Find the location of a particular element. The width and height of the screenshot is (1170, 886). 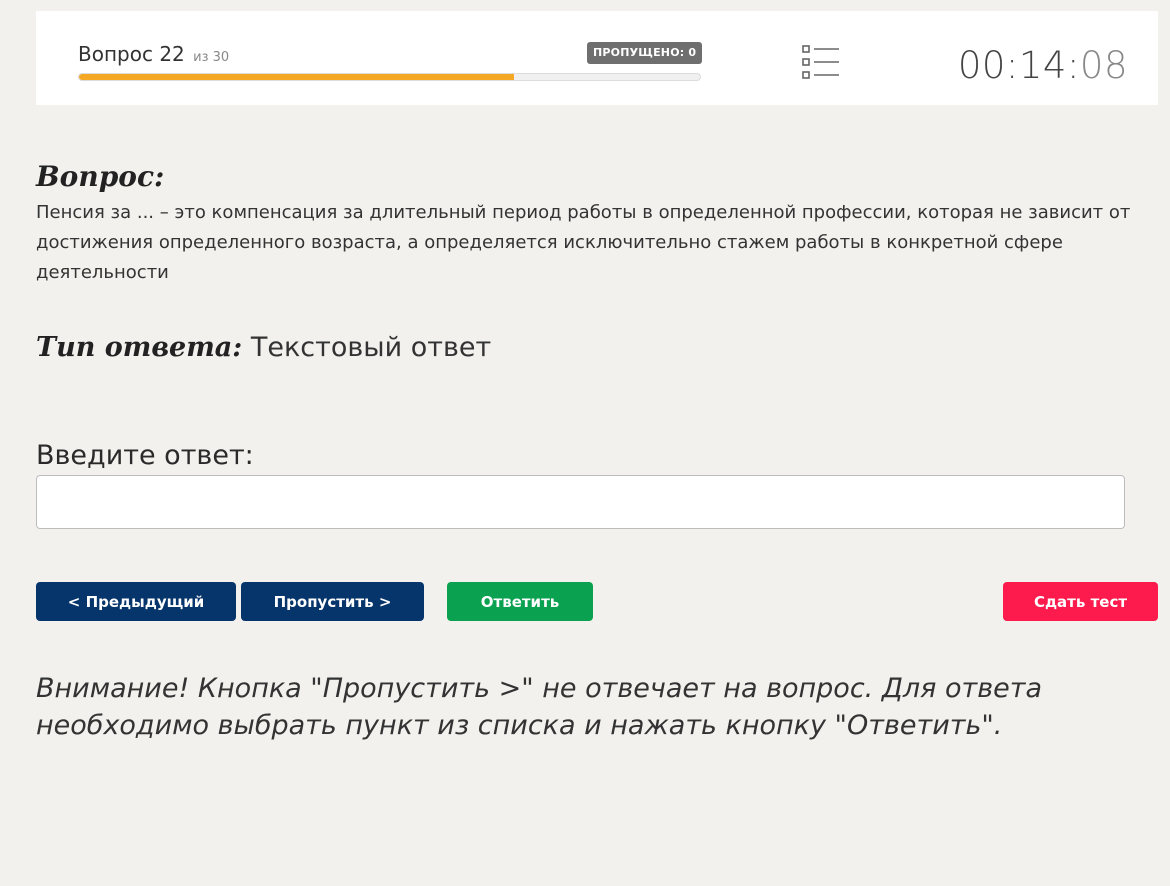

test-header: Вопрос 22 из 30 ПРОПУЩЕНО: 0 00:14:08 is located at coordinates (597, 58).